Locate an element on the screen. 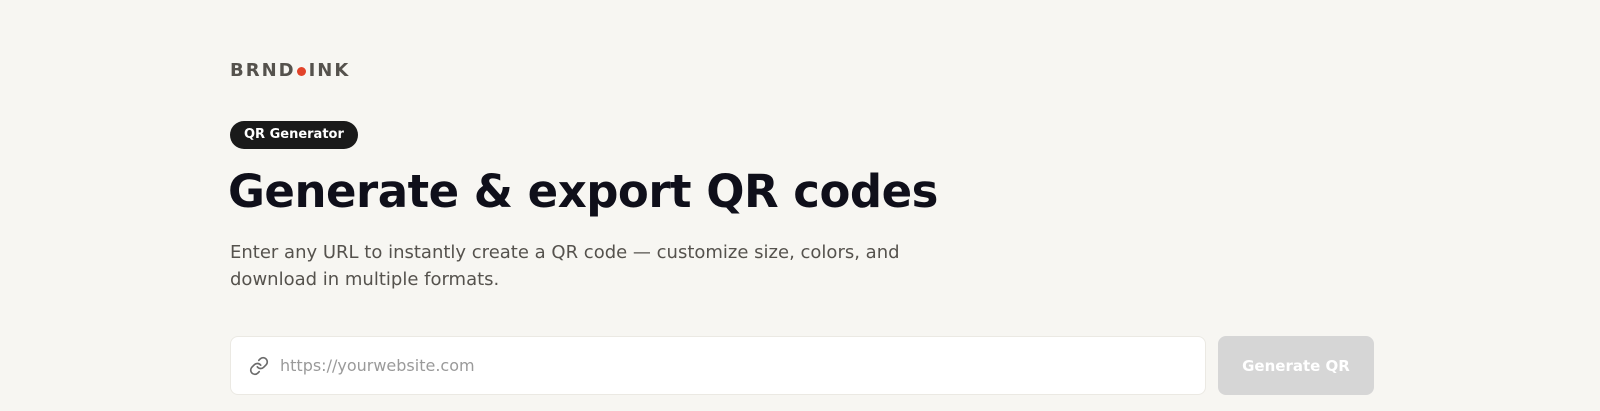 The height and width of the screenshot is (411, 1600). page-title: Generate & export QR codes is located at coordinates (583, 191).